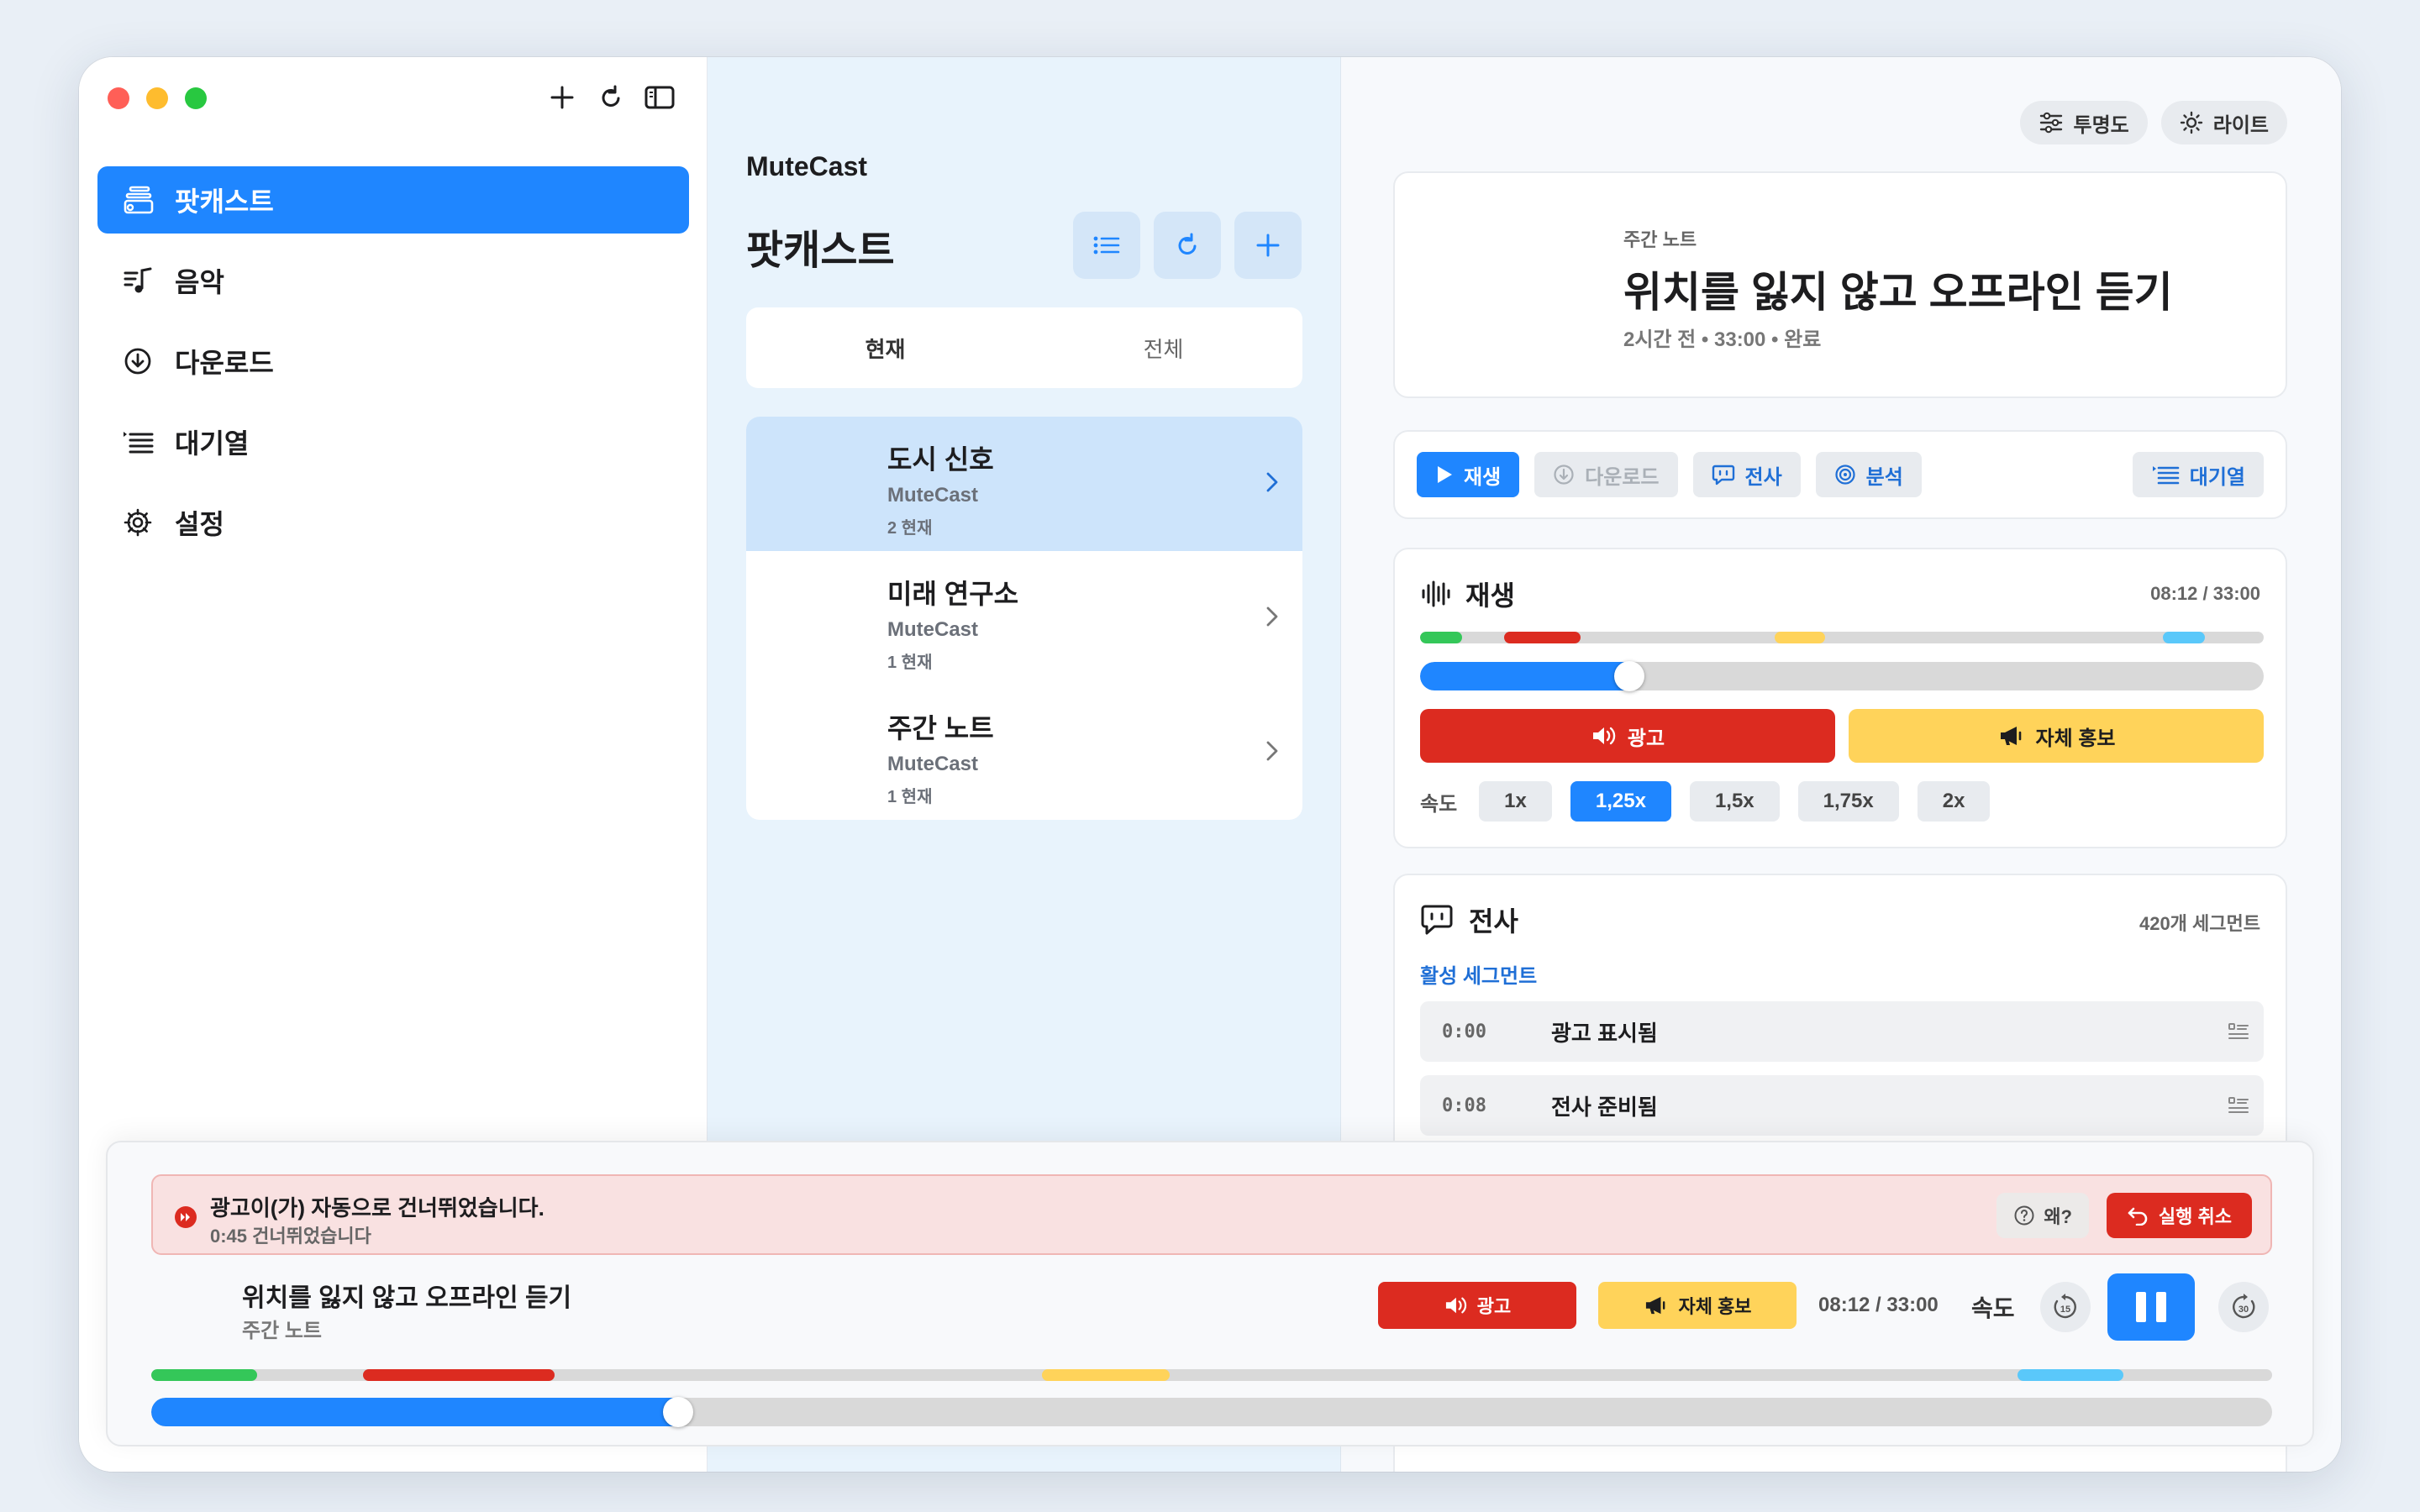 Image resolution: width=2420 pixels, height=1512 pixels. I want to click on minimize-window-button, so click(157, 98).